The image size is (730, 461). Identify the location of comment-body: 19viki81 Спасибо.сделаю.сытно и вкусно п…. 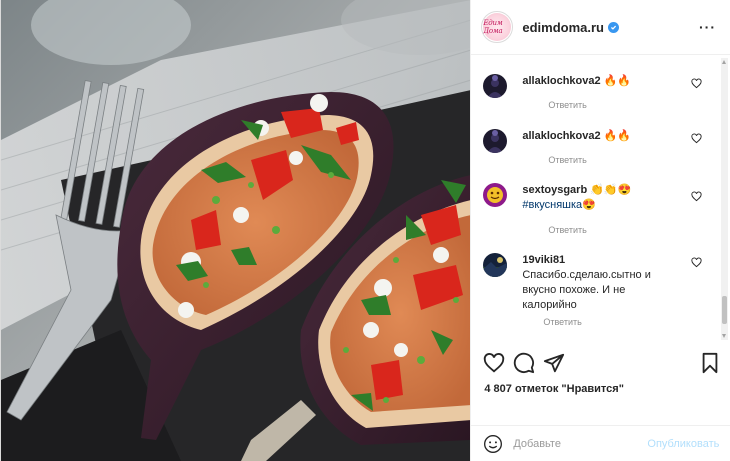
(602, 283).